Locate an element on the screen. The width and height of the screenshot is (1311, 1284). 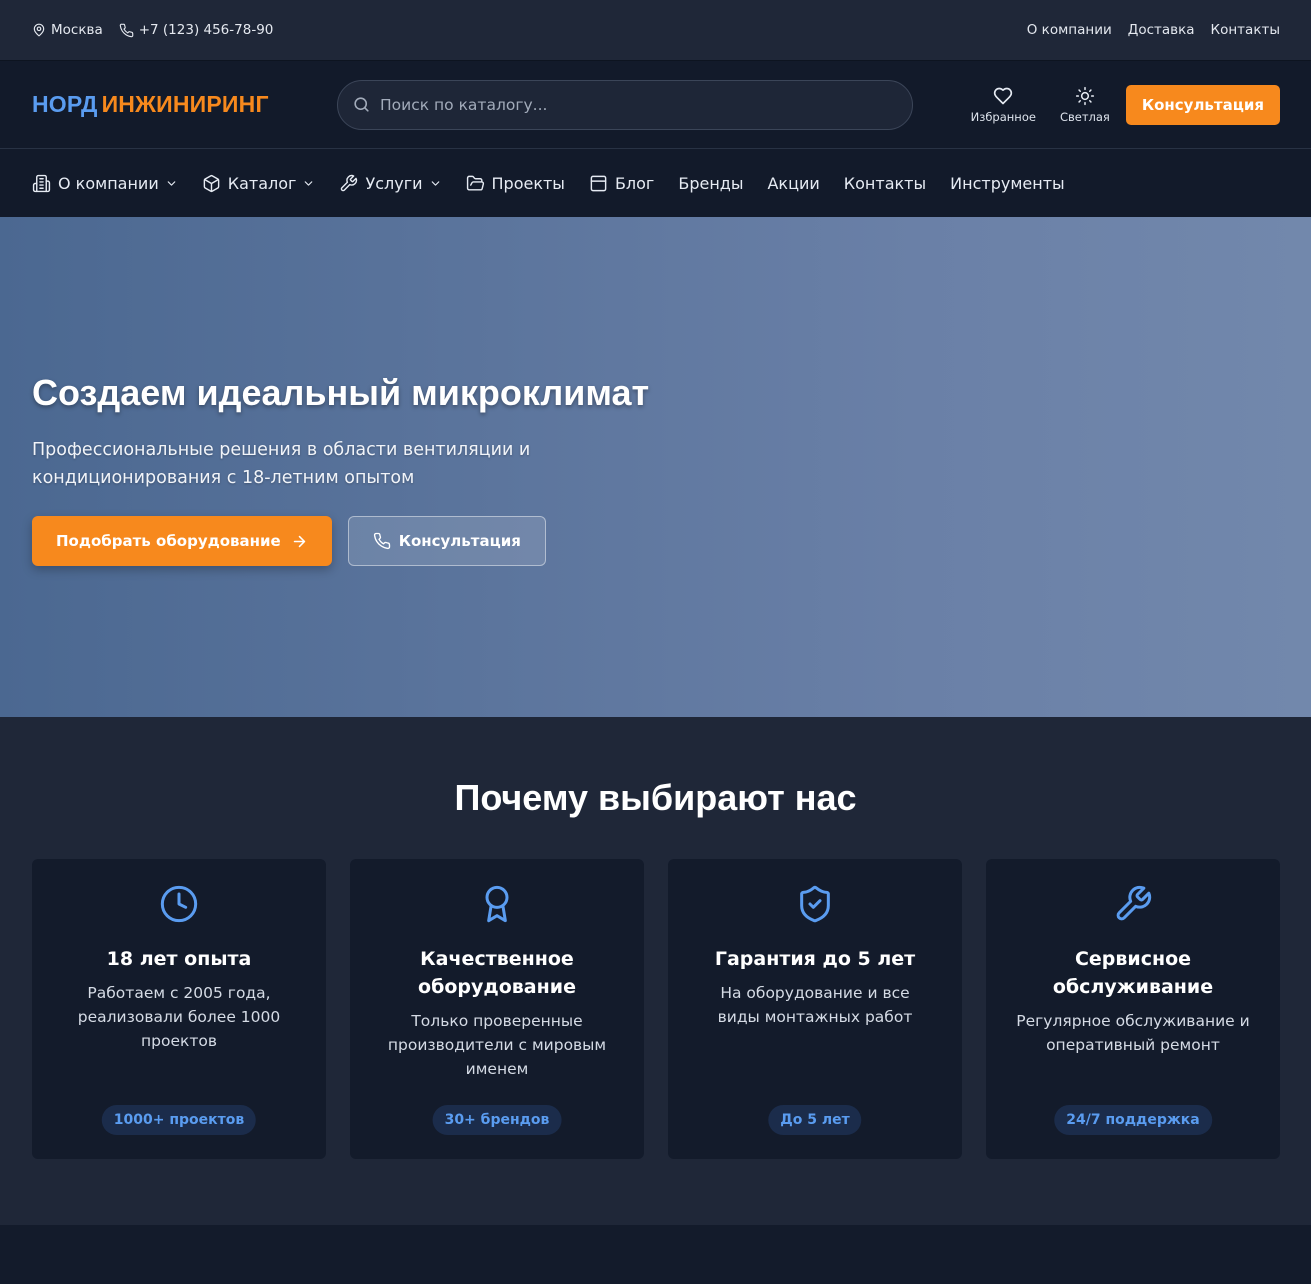
top-link-about: О компании is located at coordinates (1069, 30).